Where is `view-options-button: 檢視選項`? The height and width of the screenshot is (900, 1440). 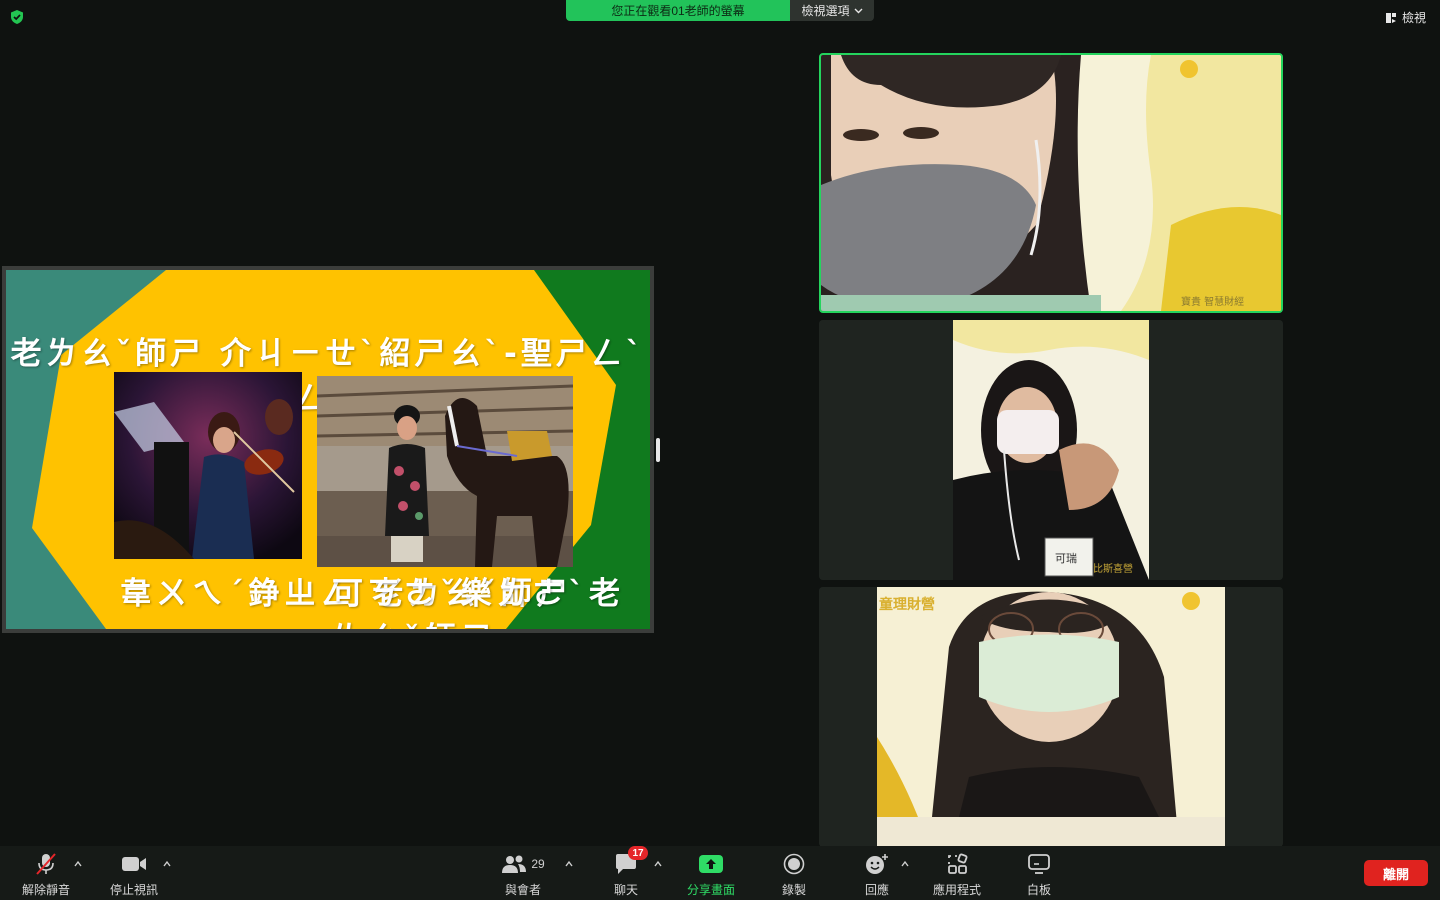
view-options-button: 檢視選項 is located at coordinates (832, 10).